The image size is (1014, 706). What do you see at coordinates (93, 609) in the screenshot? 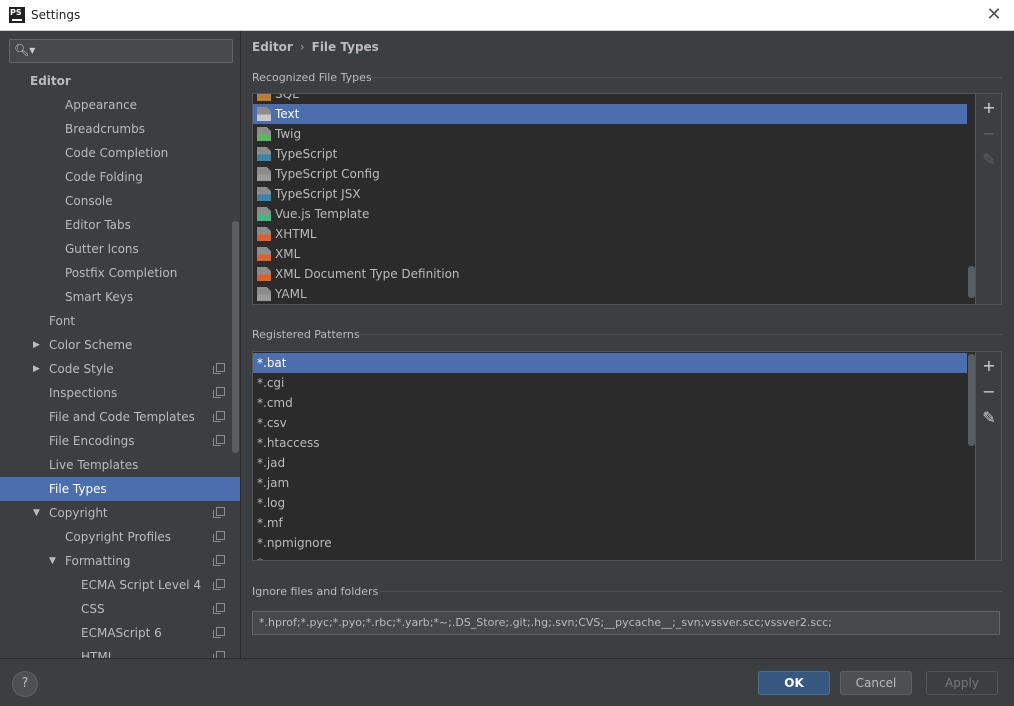
I see `sidebar-item-label: CSS` at bounding box center [93, 609].